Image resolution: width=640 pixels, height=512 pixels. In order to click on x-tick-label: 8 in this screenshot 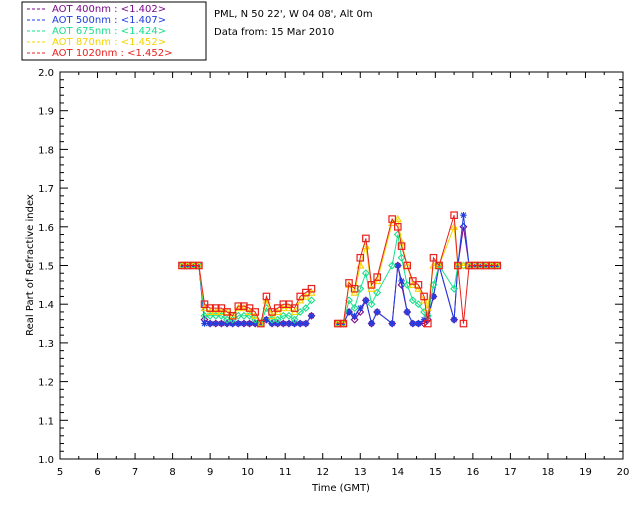, I will do `click(172, 472)`.